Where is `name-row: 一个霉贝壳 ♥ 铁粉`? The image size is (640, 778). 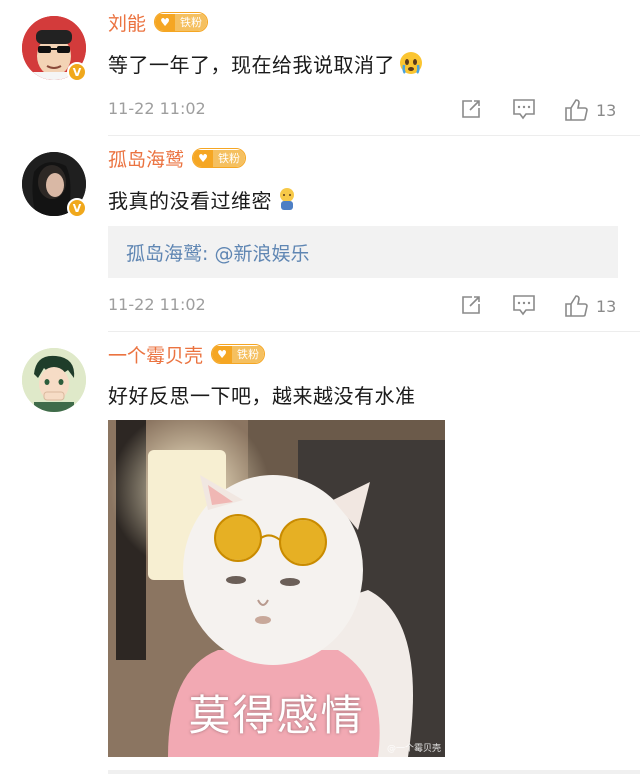
name-row: 一个霉贝壳 ♥ 铁粉 is located at coordinates (187, 354).